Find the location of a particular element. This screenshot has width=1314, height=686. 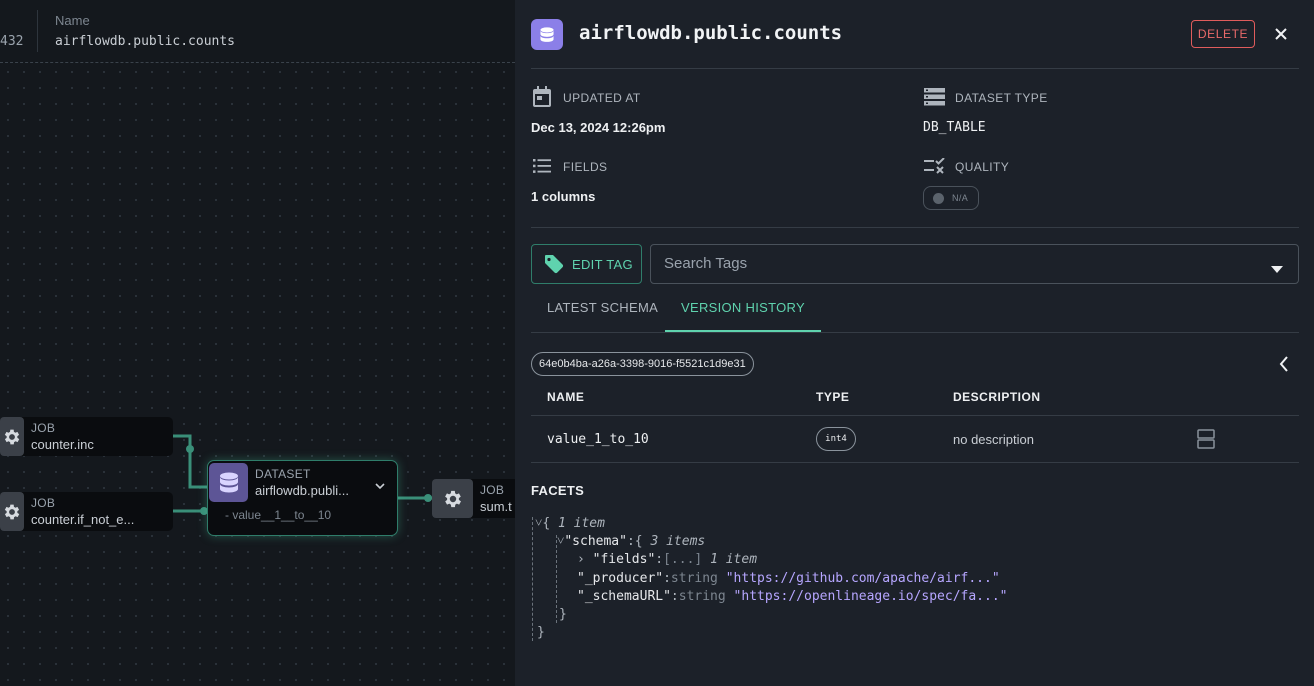

chevron-left-icon is located at coordinates (1284, 364).